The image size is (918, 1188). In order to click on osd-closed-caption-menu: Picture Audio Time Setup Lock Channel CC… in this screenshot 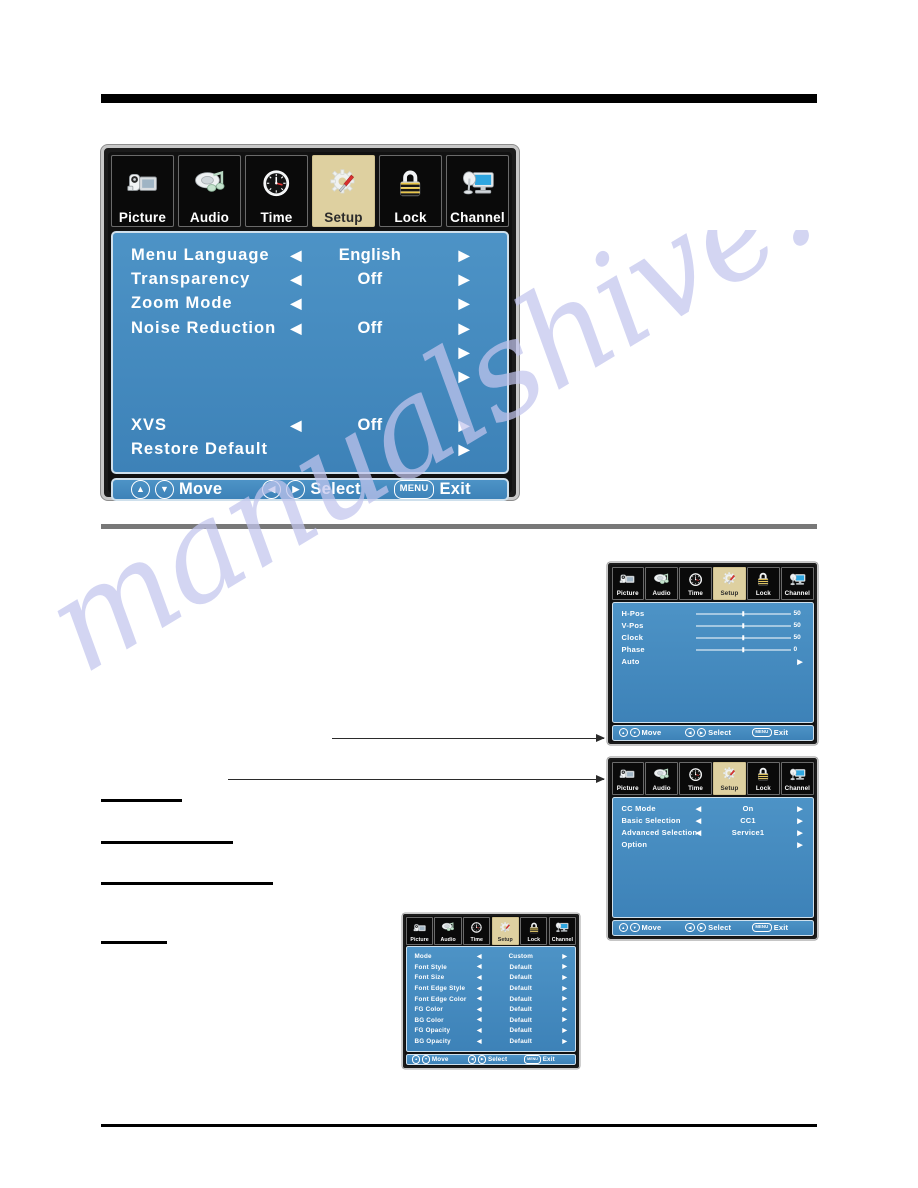, I will do `click(712, 848)`.